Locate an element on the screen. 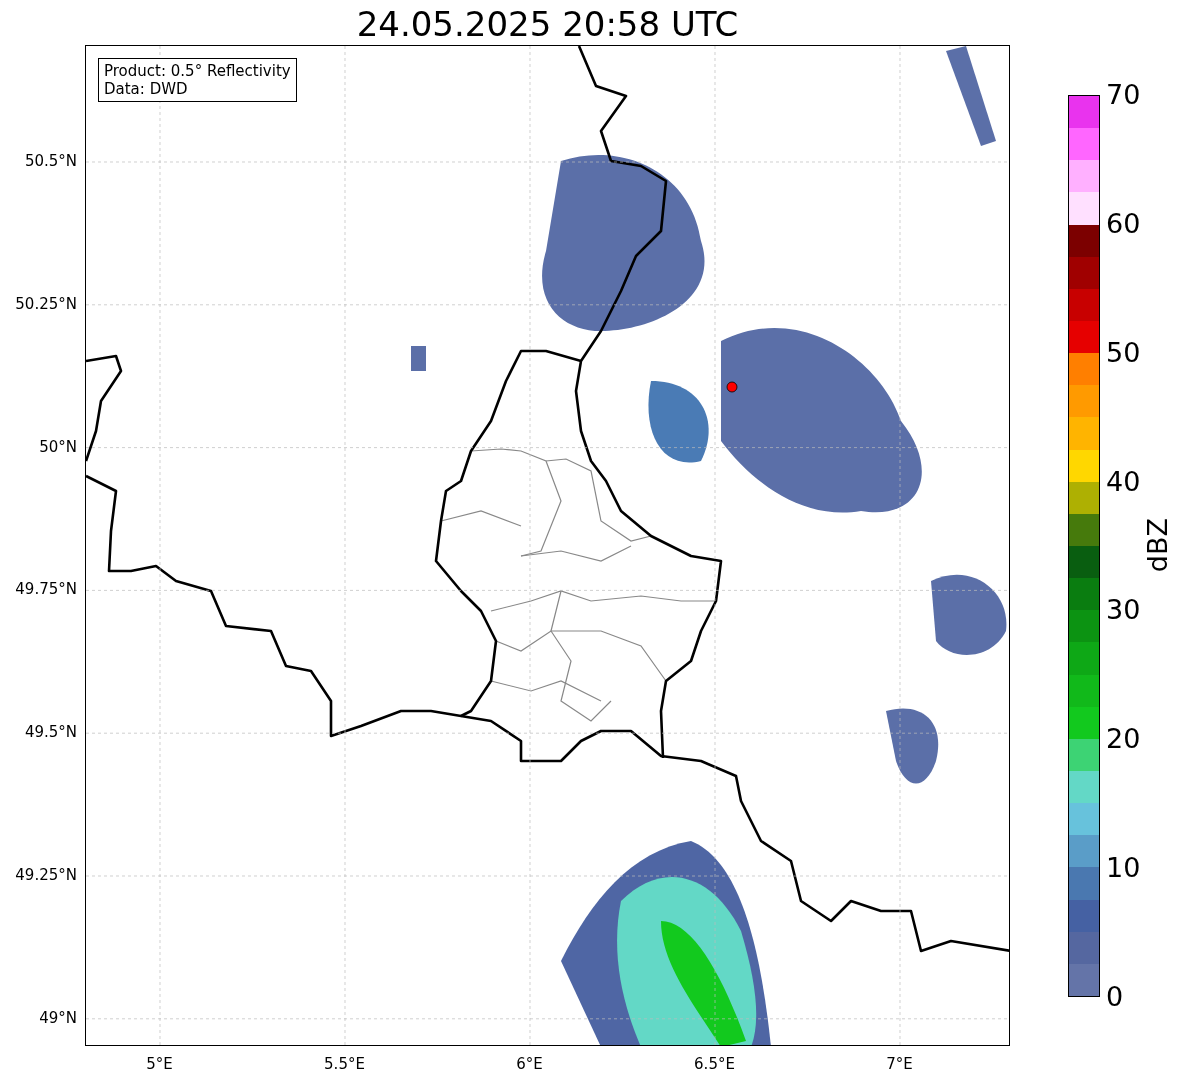 The image size is (1202, 1081). scale-tick-label: 40 is located at coordinates (1123, 481).